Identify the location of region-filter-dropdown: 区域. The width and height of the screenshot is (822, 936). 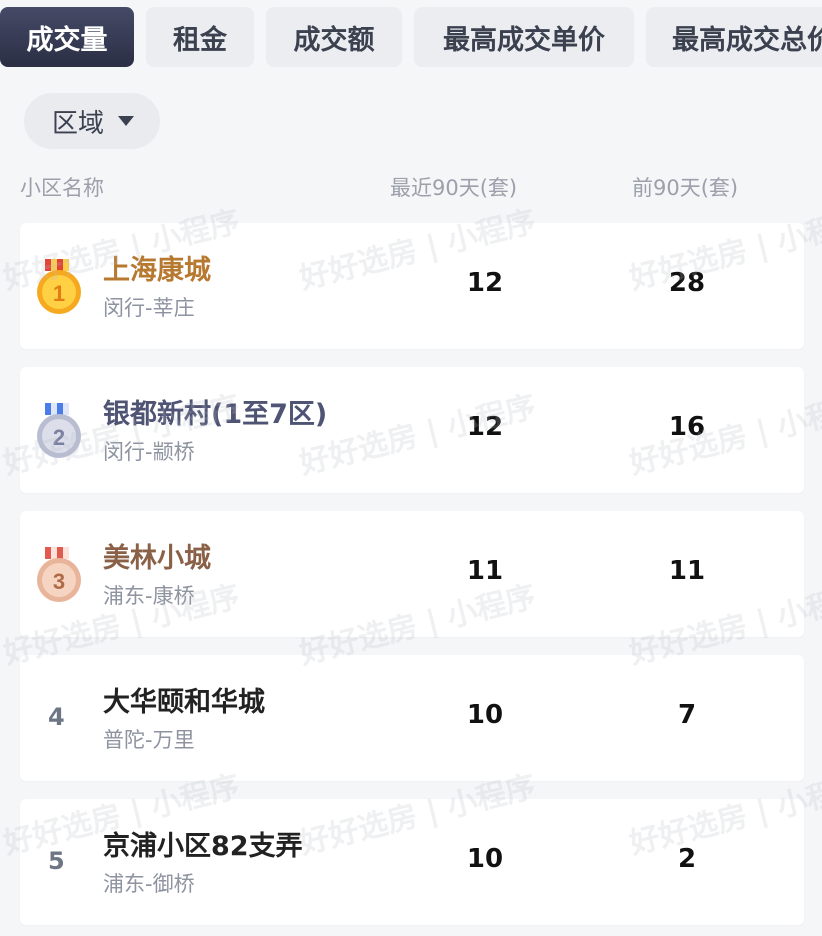
(92, 121).